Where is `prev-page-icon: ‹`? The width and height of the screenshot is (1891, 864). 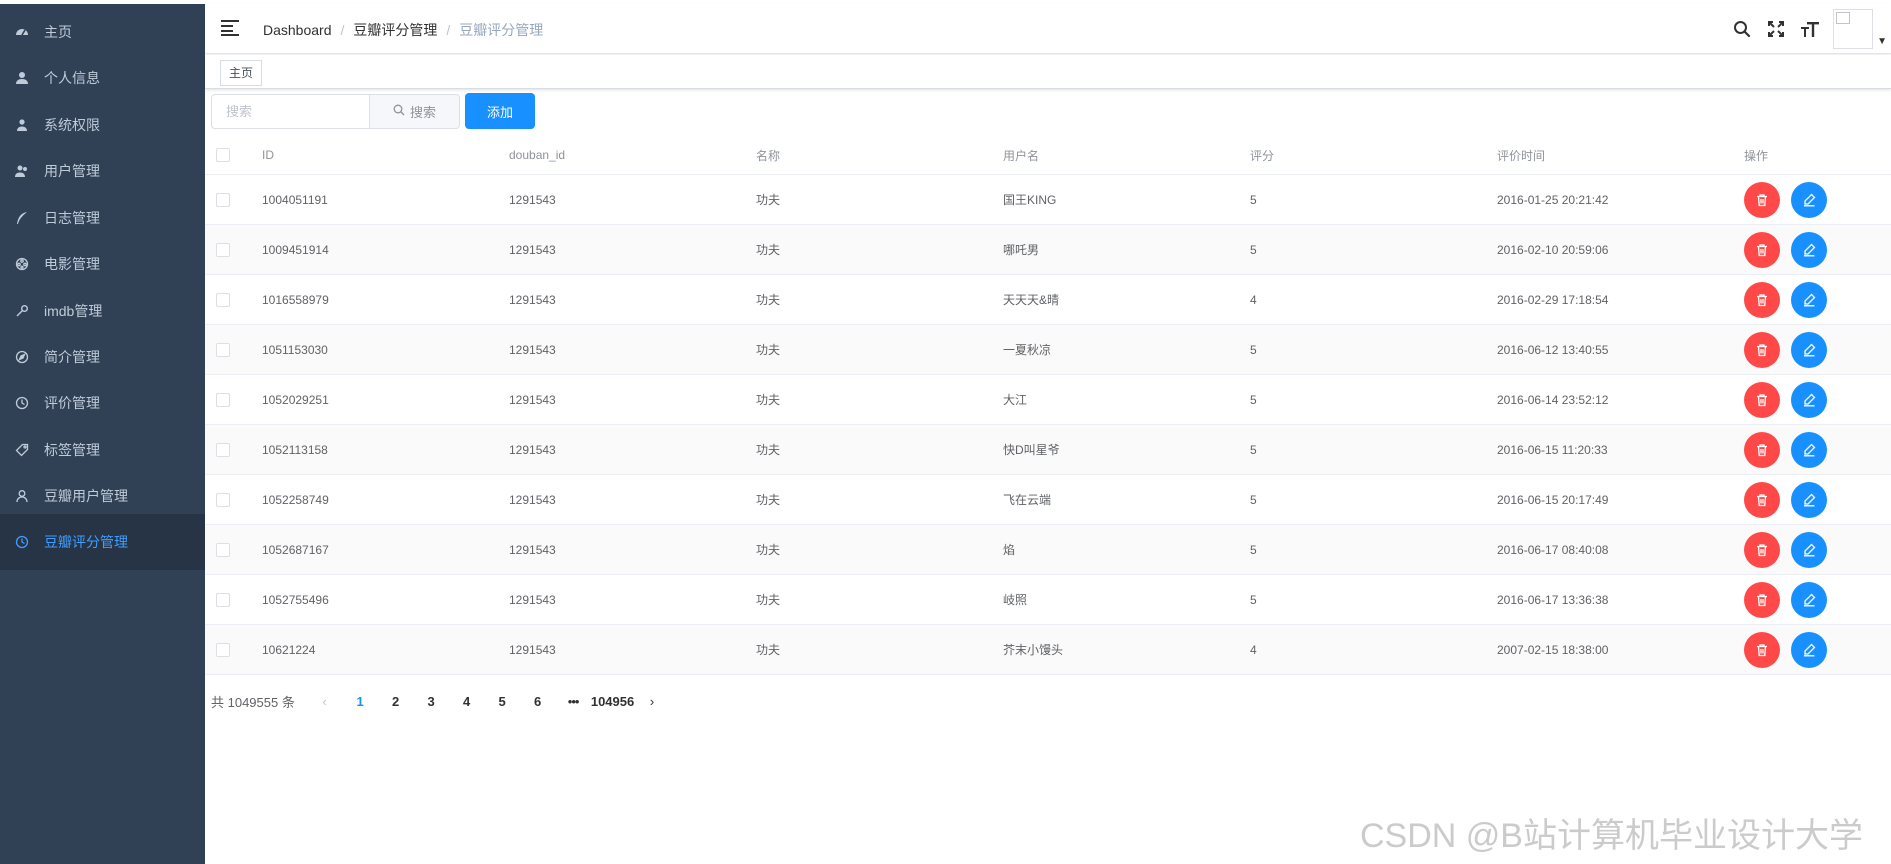
prev-page-icon: ‹ is located at coordinates (325, 701).